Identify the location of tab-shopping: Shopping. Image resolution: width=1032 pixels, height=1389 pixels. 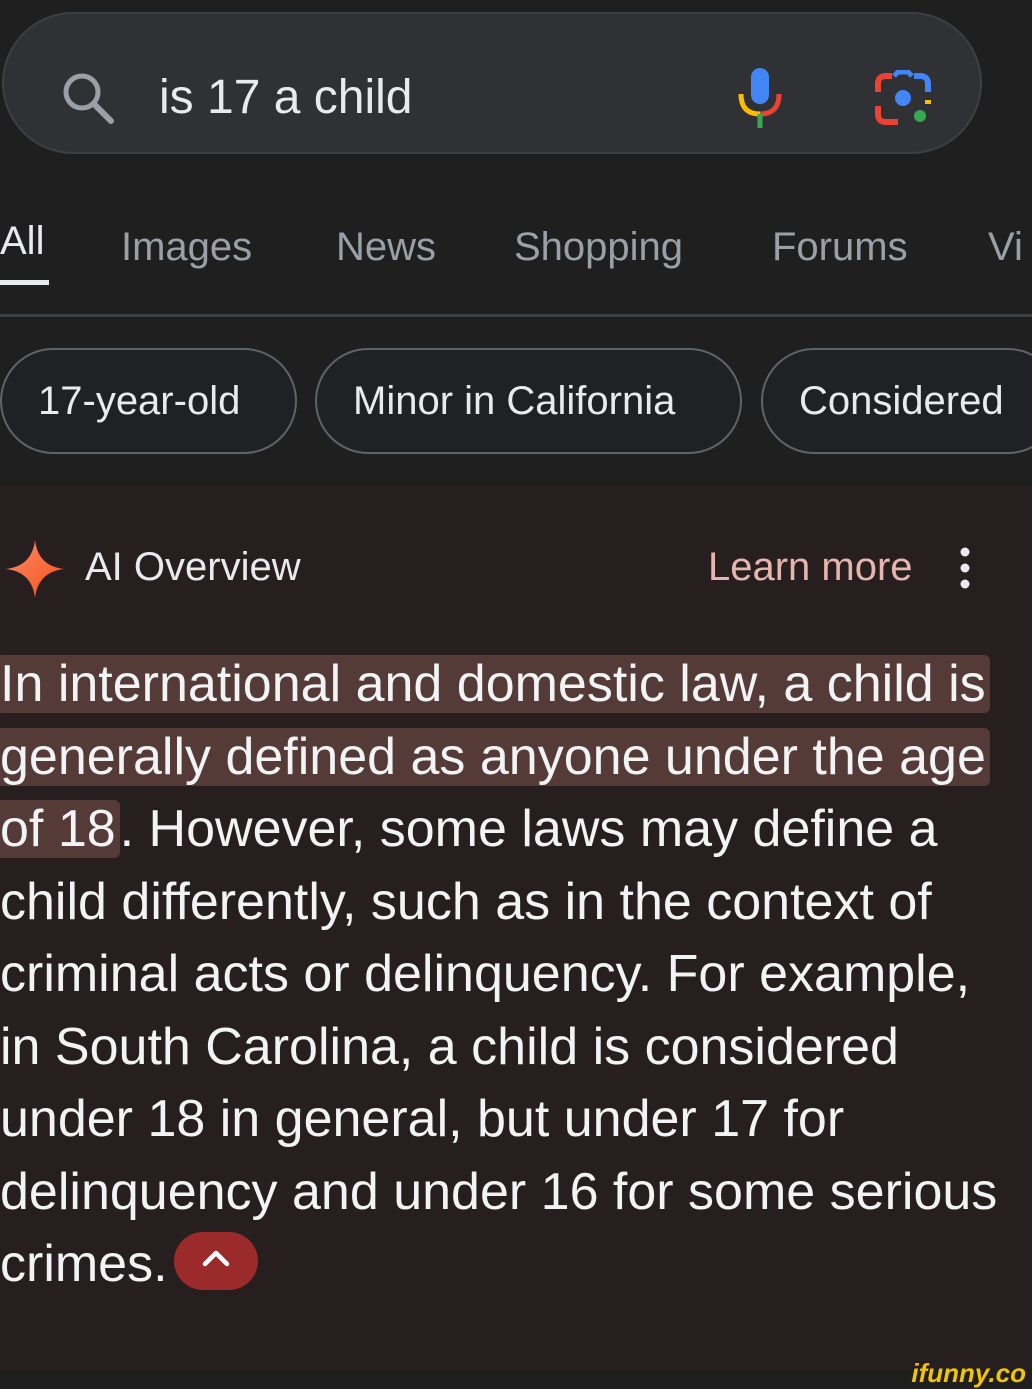
(598, 247).